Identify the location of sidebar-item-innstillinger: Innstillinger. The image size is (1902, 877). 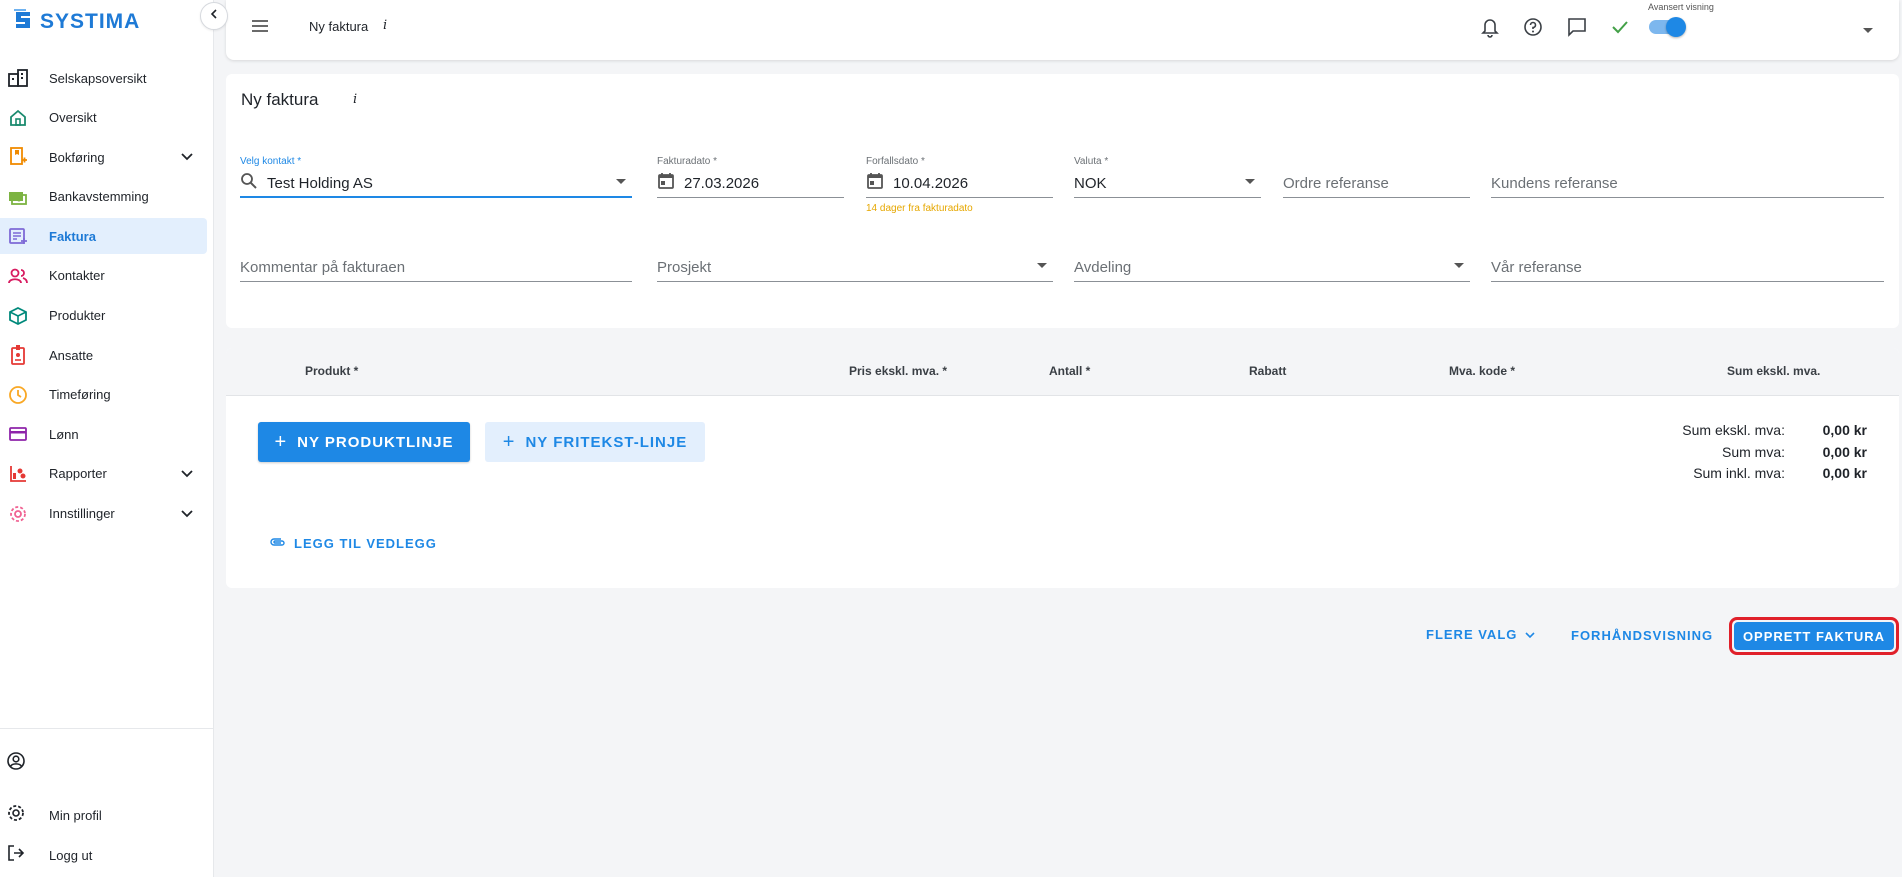
(103, 514).